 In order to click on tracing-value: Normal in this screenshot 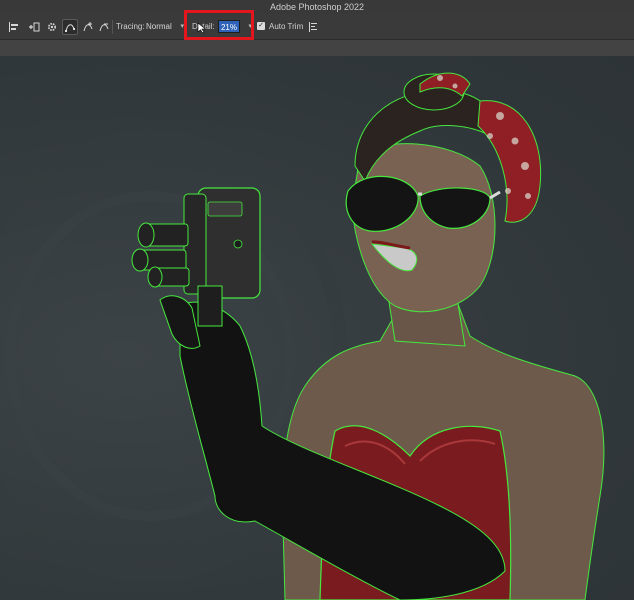, I will do `click(159, 26)`.